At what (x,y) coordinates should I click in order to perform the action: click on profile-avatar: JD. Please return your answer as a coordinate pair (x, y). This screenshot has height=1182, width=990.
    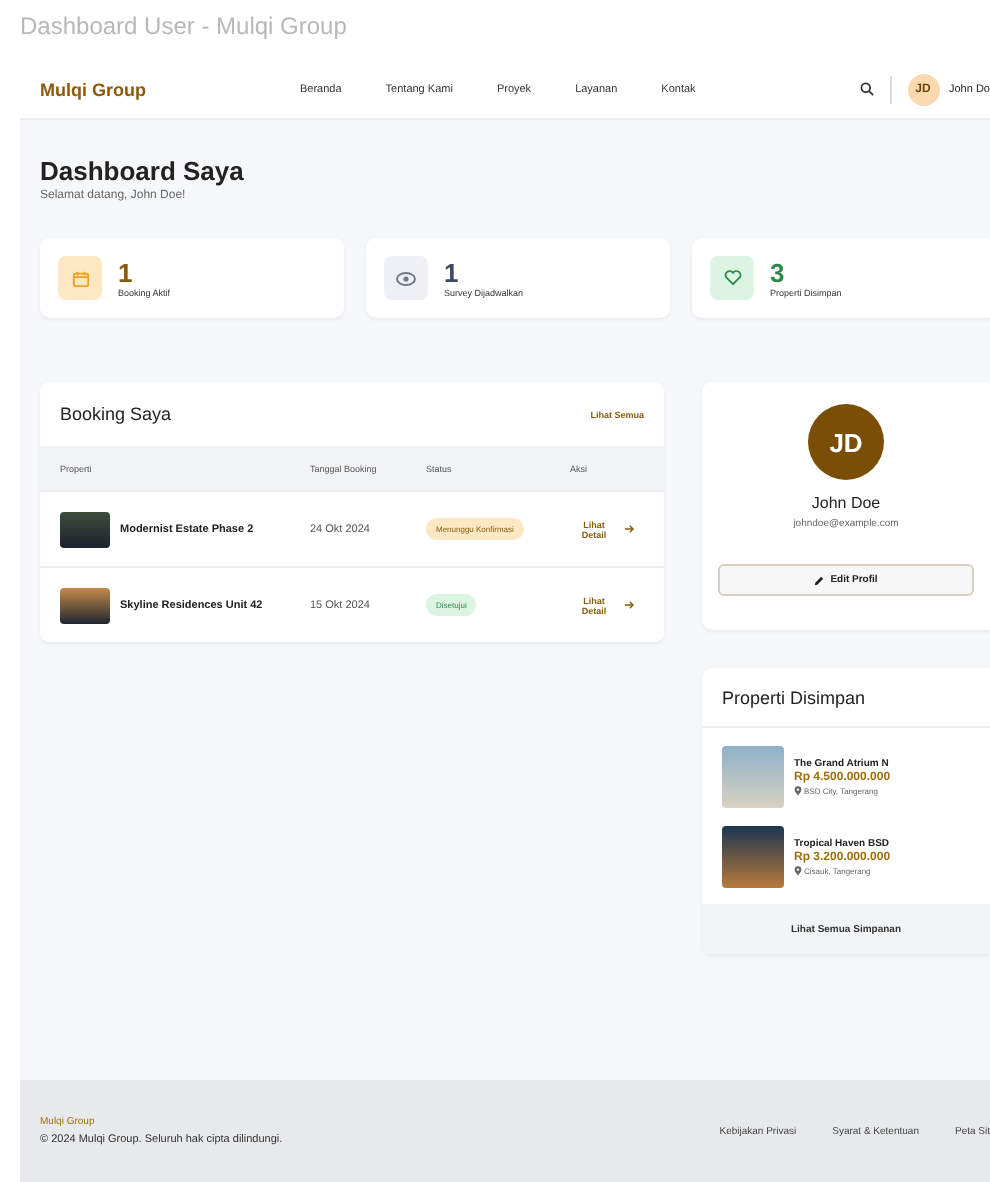
    Looking at the image, I should click on (846, 442).